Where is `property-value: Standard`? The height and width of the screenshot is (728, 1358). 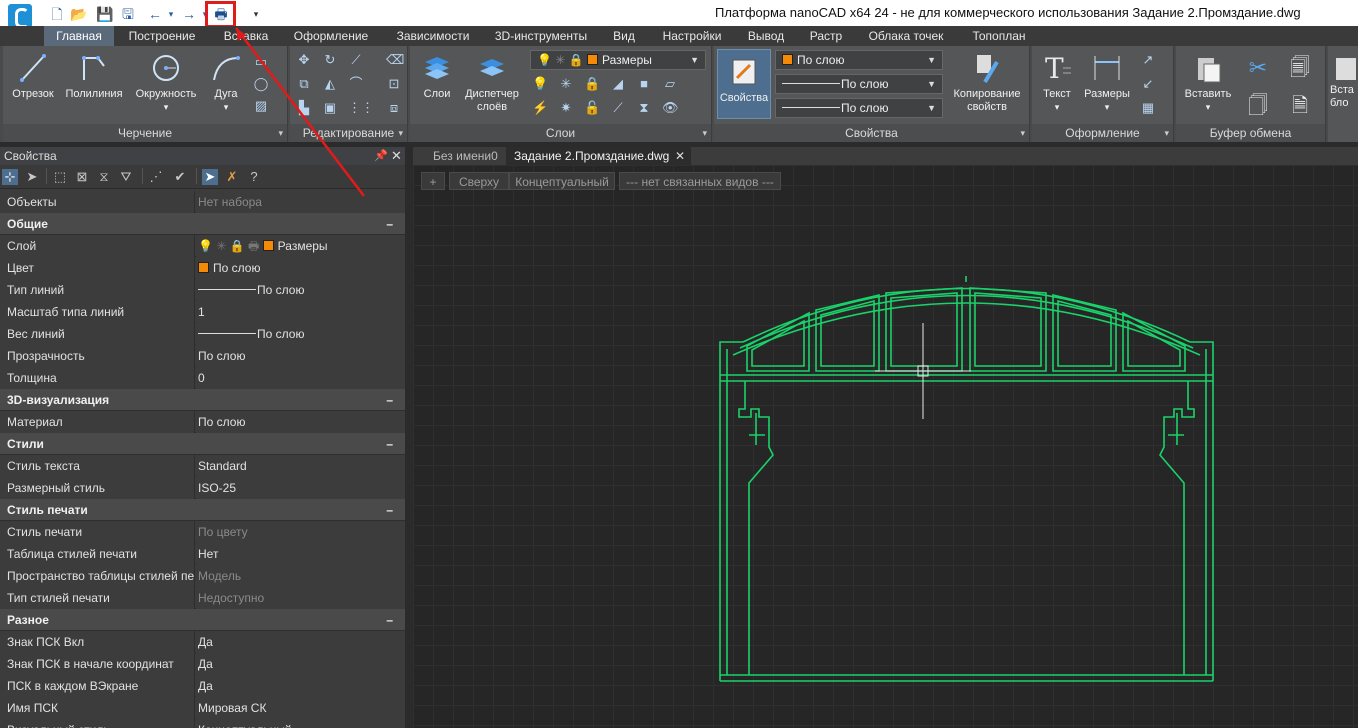 property-value: Standard is located at coordinates (300, 466).